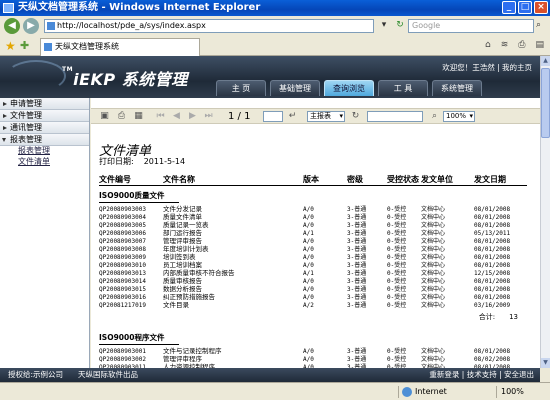 The image size is (550, 400). I want to click on cell-file-number: QP20080903004, so click(122, 217).